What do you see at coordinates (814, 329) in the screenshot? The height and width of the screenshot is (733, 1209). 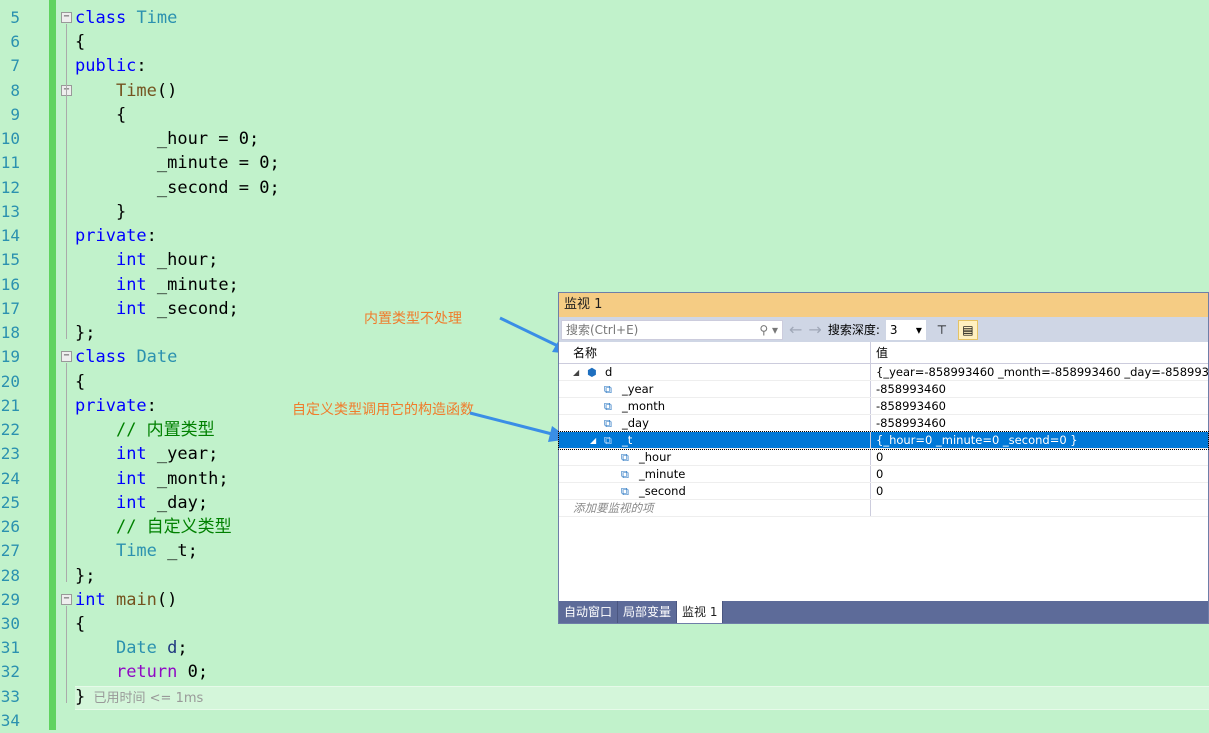 I see `forward-arrow-icon: →` at bounding box center [814, 329].